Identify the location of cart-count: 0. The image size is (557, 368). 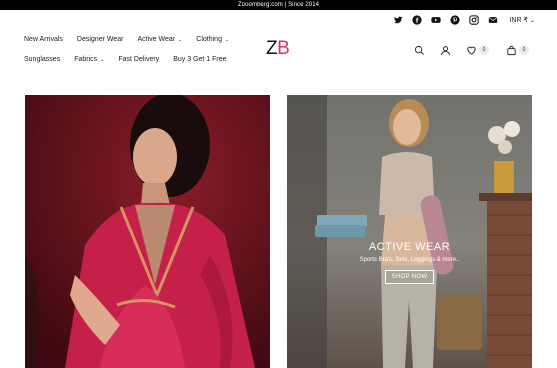
(524, 50).